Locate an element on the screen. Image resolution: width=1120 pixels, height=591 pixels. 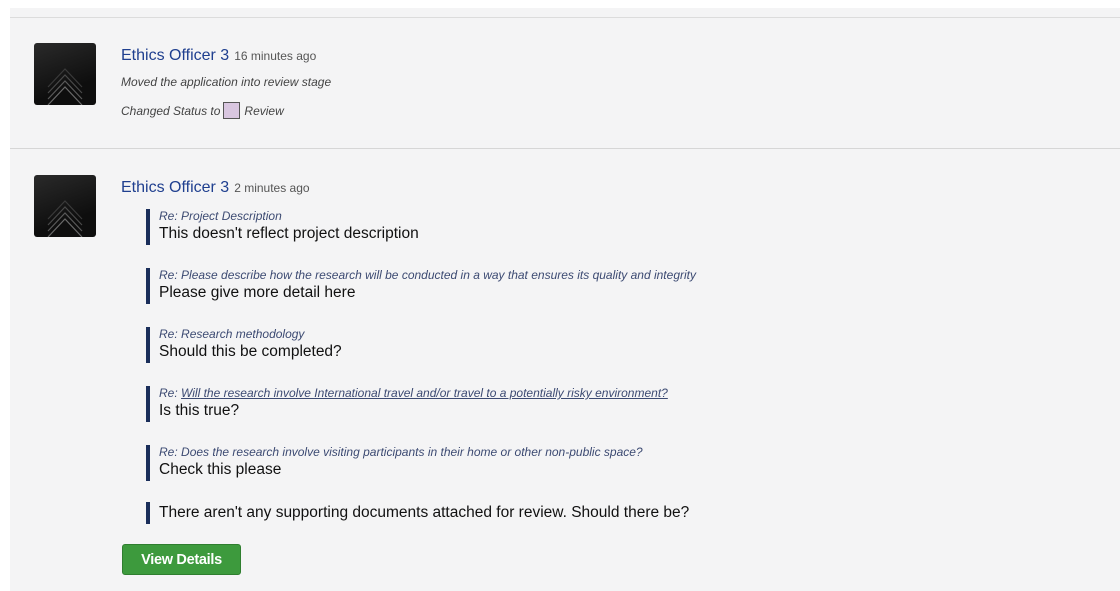
comment-text: Should this be completed? is located at coordinates (250, 351).